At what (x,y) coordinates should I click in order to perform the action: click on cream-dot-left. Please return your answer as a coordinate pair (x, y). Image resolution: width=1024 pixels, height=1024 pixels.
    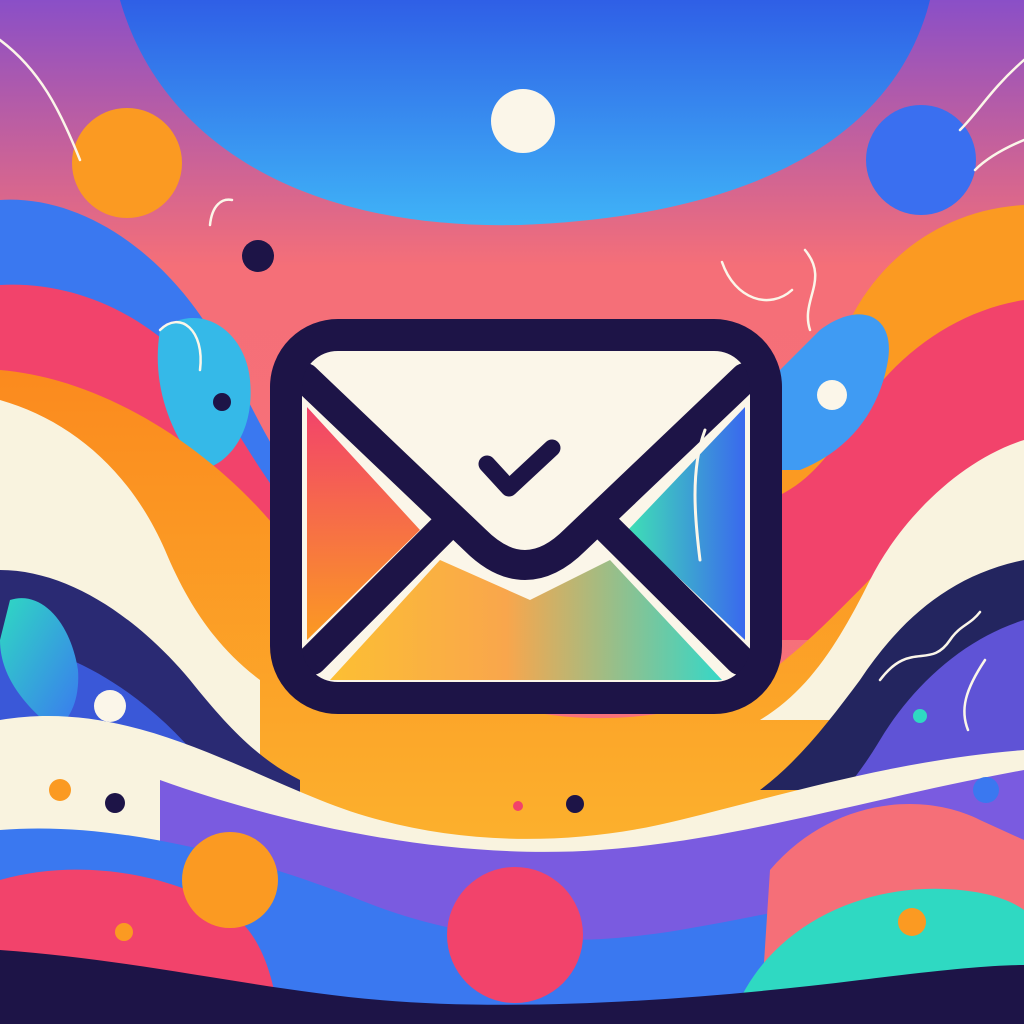
    Looking at the image, I should click on (110, 706).